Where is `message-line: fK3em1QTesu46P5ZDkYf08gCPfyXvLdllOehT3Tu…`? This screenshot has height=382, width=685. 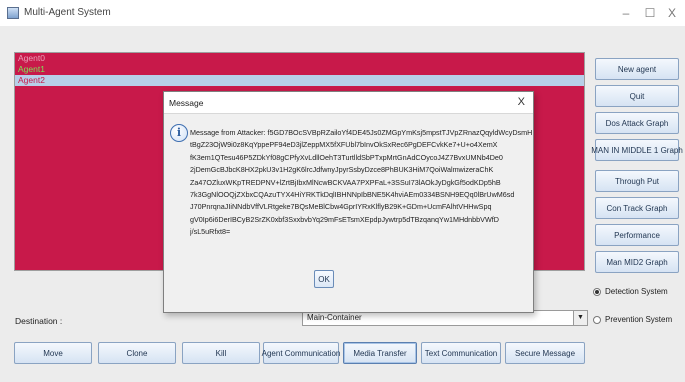 message-line: fK3em1QTesu46P5ZDkYf08gCPfyXvLdllOehT3Tu… is located at coordinates (346, 157).